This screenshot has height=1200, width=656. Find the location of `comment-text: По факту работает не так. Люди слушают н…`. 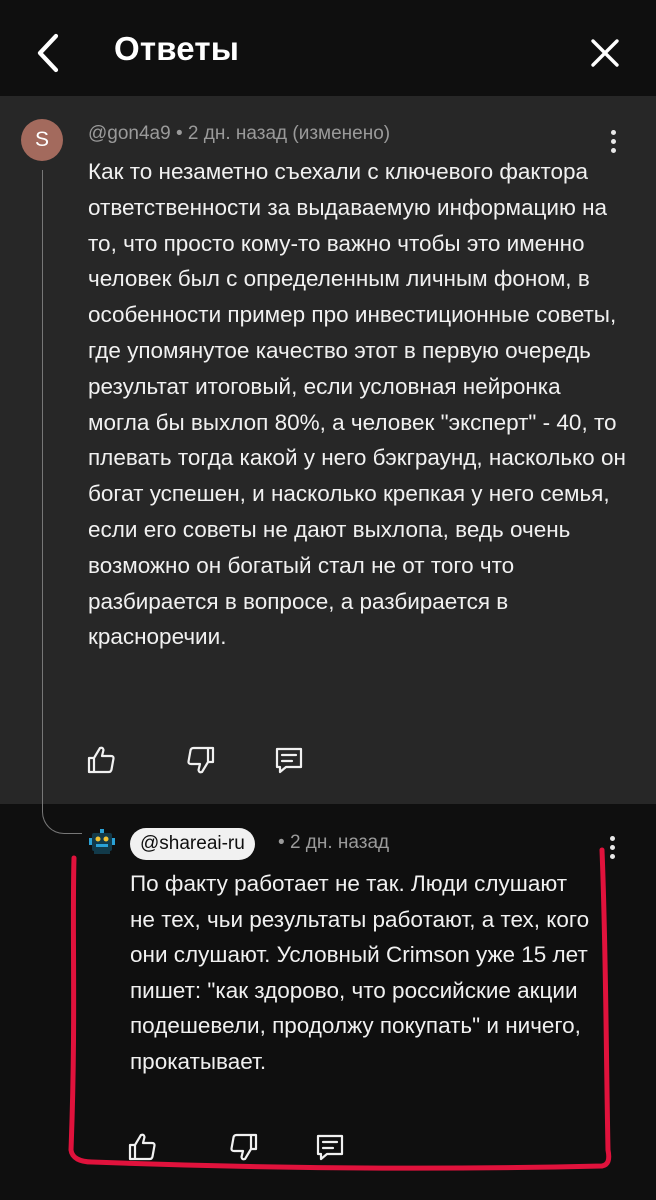

comment-text: По факту работает не так. Люди слушают н… is located at coordinates (360, 972).